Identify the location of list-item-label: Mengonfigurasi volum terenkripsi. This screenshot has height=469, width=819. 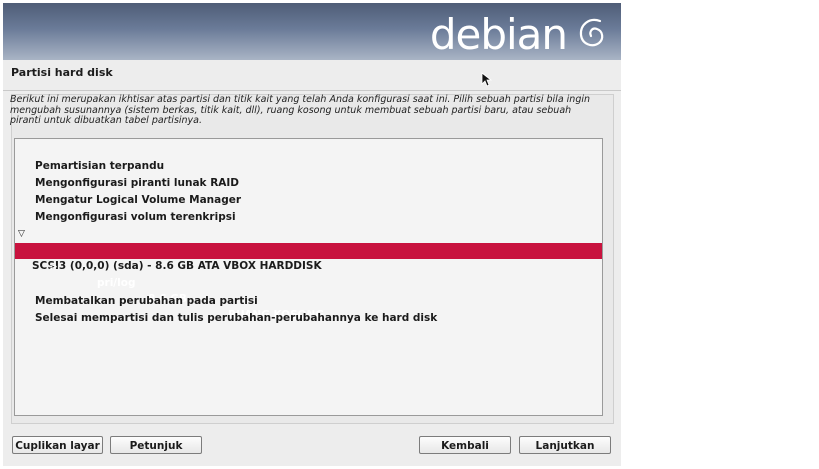
(135, 217).